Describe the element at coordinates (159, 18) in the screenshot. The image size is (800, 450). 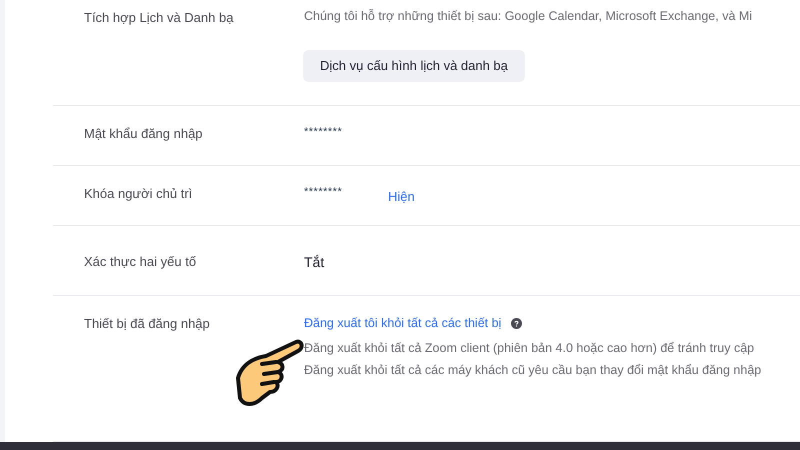
I see `setting-label: Tích hợp Lịch và Danh bạ` at that location.